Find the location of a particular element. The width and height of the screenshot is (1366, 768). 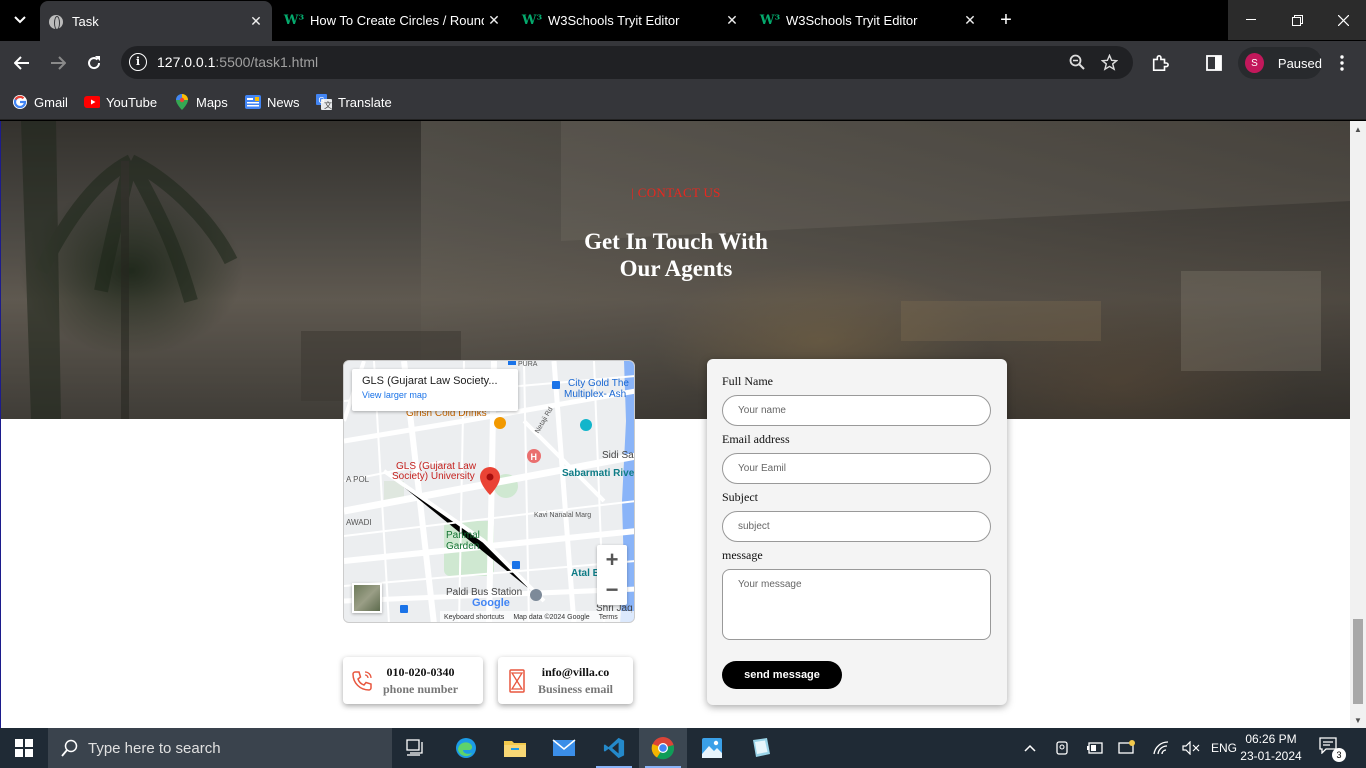

minimize-icon is located at coordinates (1251, 19).